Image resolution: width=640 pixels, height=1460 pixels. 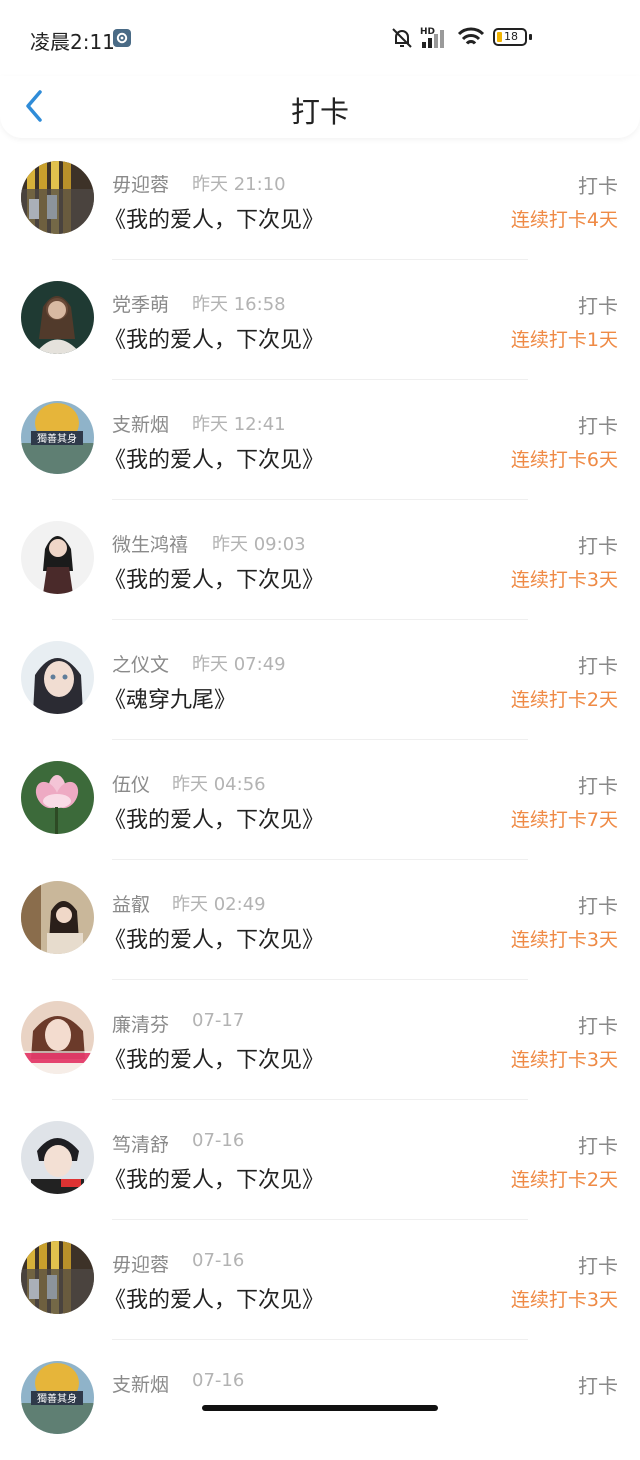 What do you see at coordinates (131, 905) in the screenshot?
I see `user-name: 益叡` at bounding box center [131, 905].